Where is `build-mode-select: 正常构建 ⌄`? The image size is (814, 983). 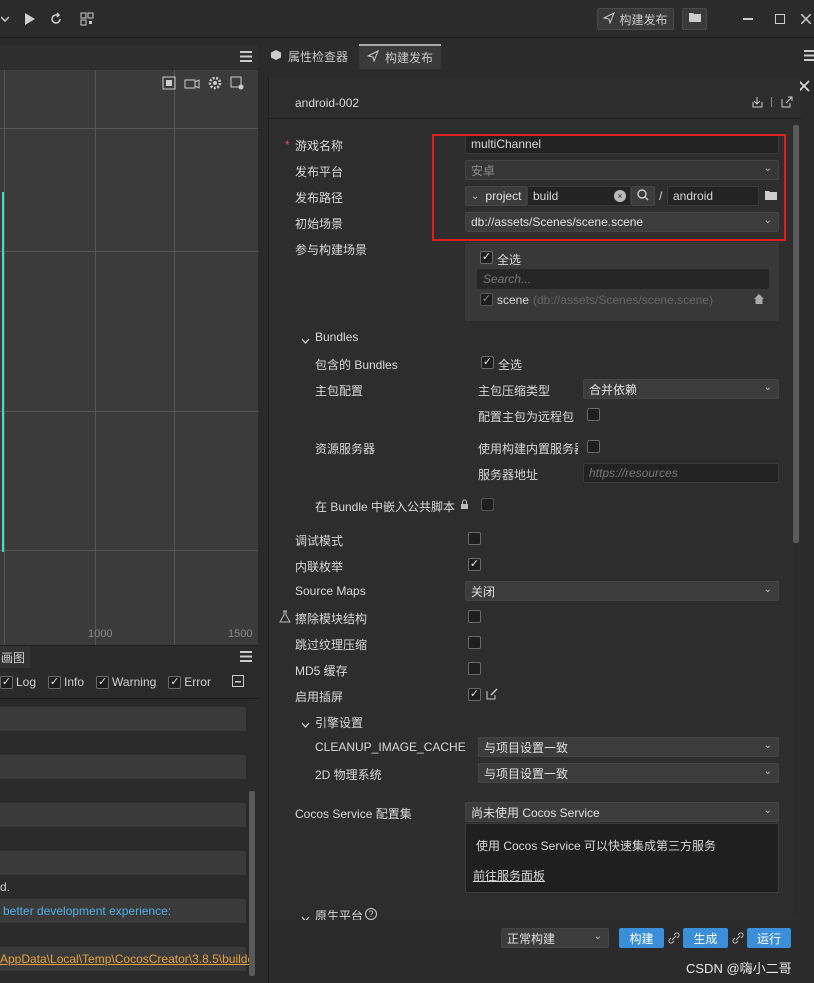
build-mode-select: 正常构建 ⌄ is located at coordinates (555, 938).